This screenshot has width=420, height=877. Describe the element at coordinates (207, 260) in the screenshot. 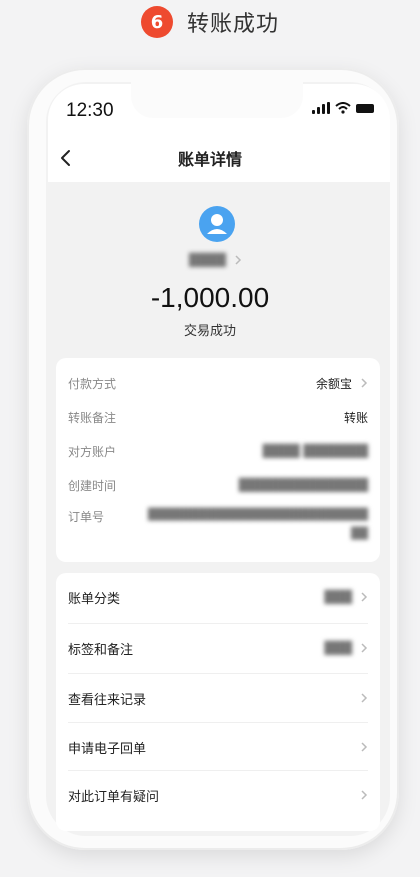

I see `counterparty-name: ████` at that location.